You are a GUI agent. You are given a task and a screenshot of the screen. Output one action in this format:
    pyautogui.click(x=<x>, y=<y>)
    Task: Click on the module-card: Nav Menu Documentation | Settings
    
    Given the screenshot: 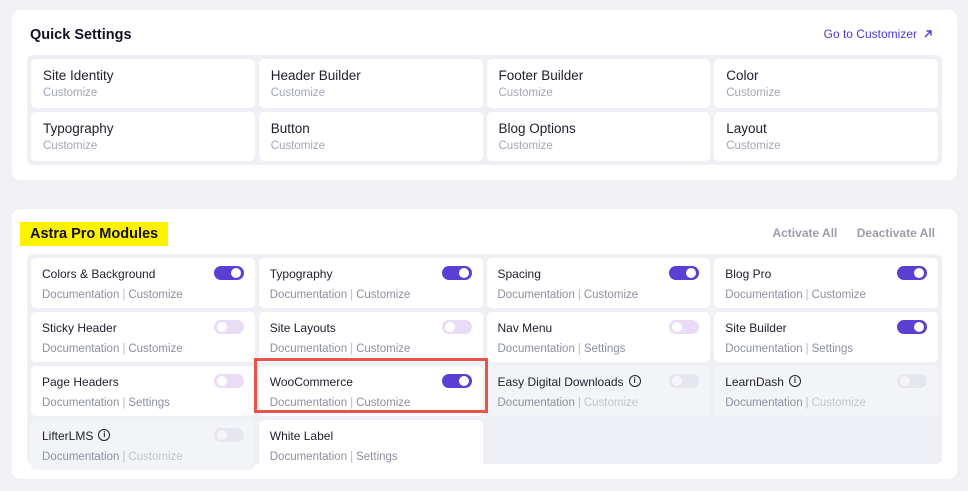 What is the action you would take?
    pyautogui.click(x=598, y=337)
    